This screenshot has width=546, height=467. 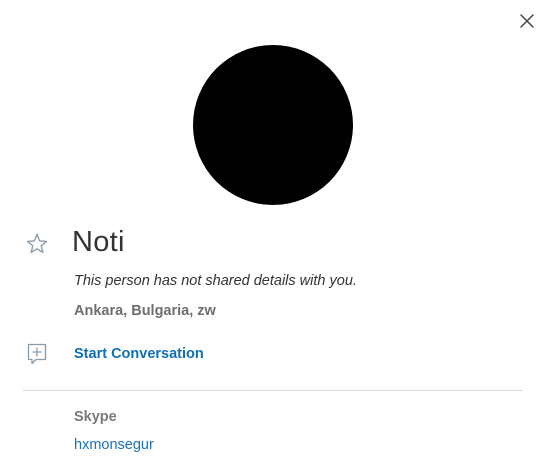 I want to click on divider, so click(x=273, y=390).